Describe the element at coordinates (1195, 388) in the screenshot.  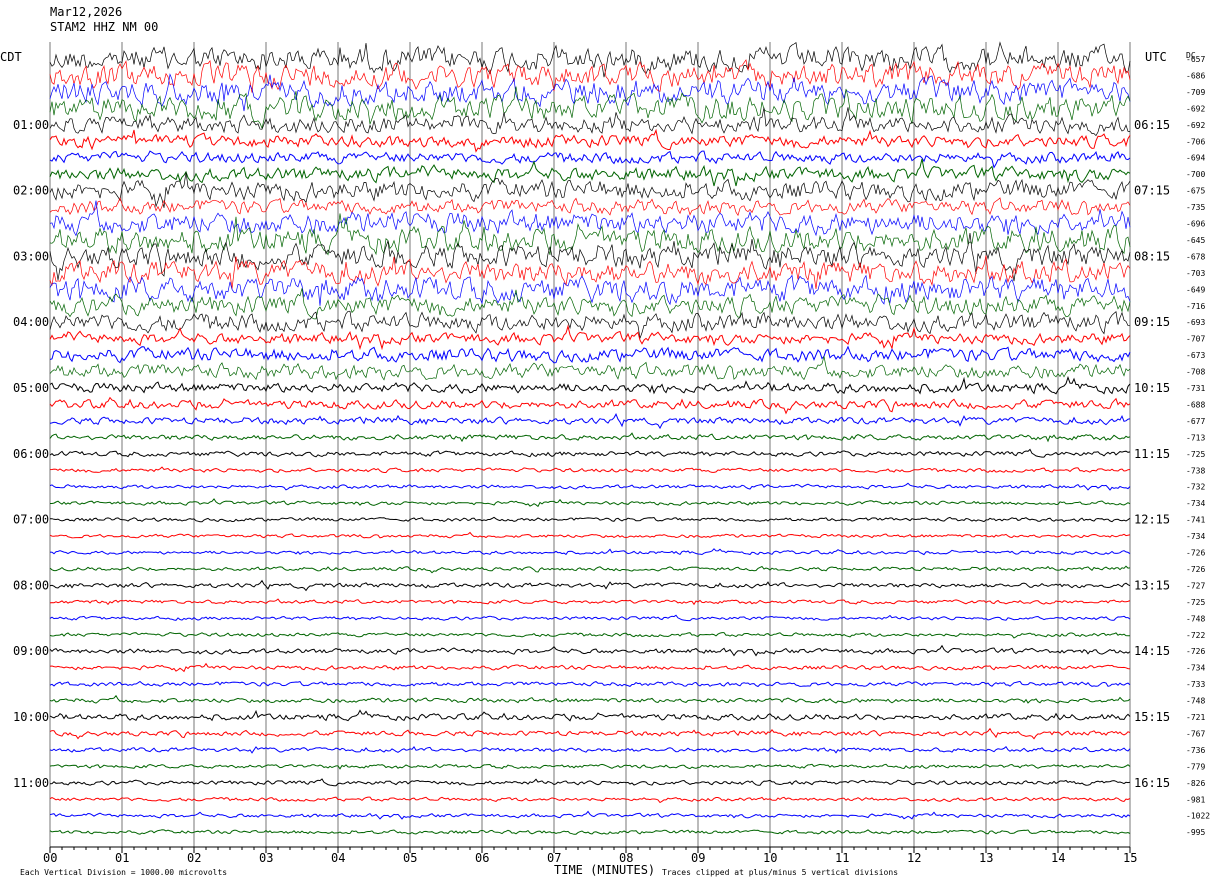
I see `dc-offset-label: -731` at that location.